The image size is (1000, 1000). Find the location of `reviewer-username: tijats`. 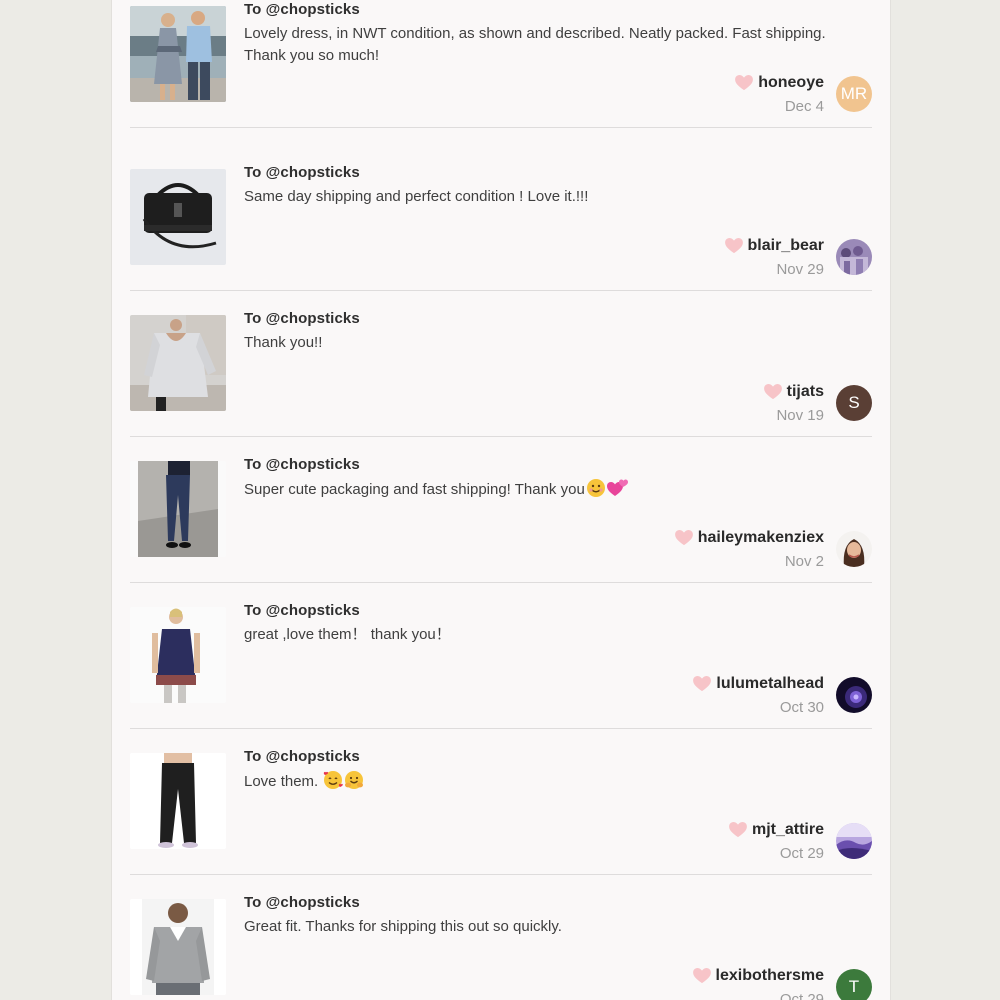

reviewer-username: tijats is located at coordinates (805, 392).